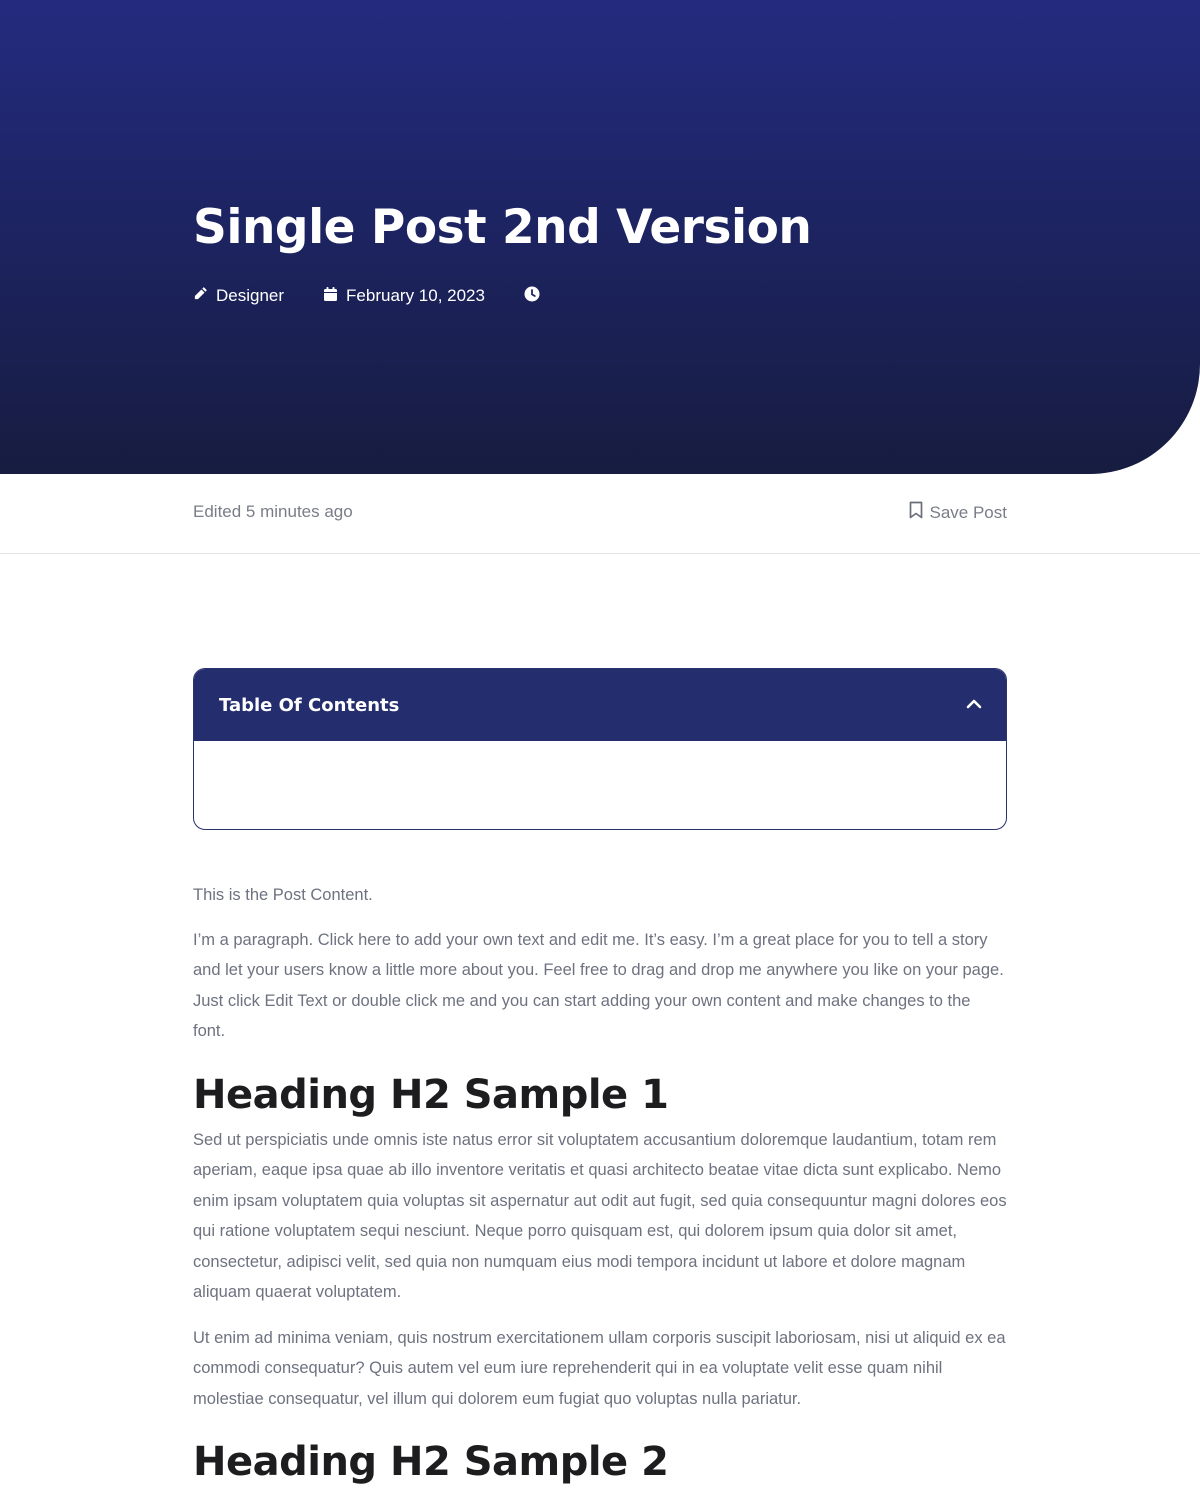 The width and height of the screenshot is (1200, 1500). What do you see at coordinates (974, 705) in the screenshot?
I see `chevron-up-icon` at bounding box center [974, 705].